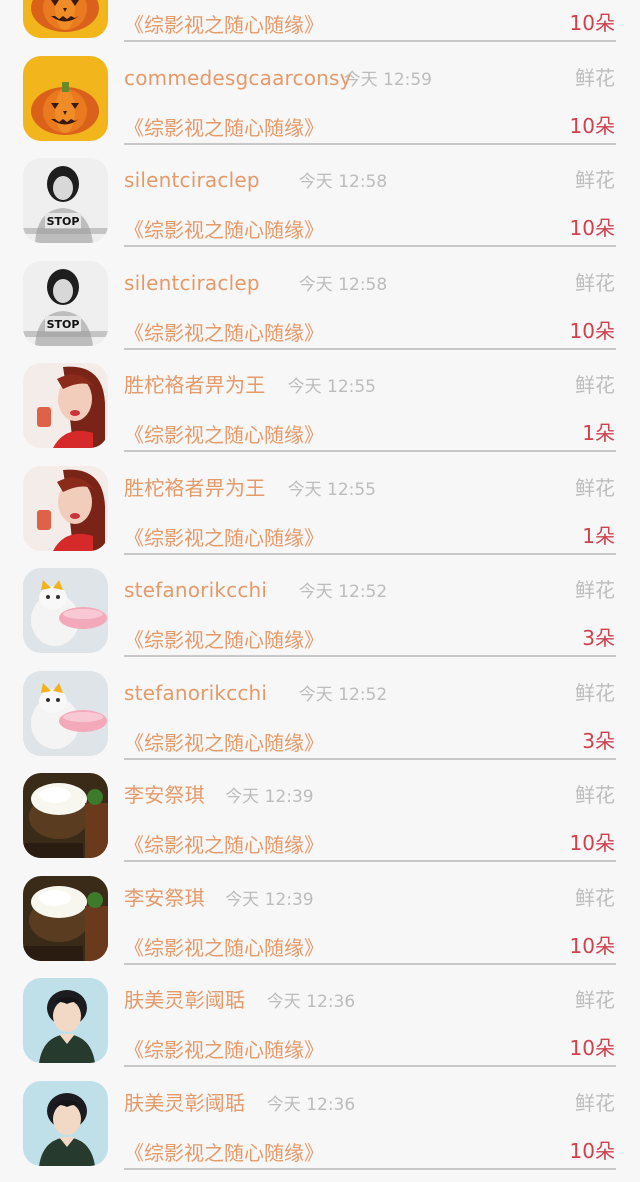 This screenshot has height=1182, width=640. What do you see at coordinates (63, 324) in the screenshot?
I see `svg-text: STOP` at bounding box center [63, 324].